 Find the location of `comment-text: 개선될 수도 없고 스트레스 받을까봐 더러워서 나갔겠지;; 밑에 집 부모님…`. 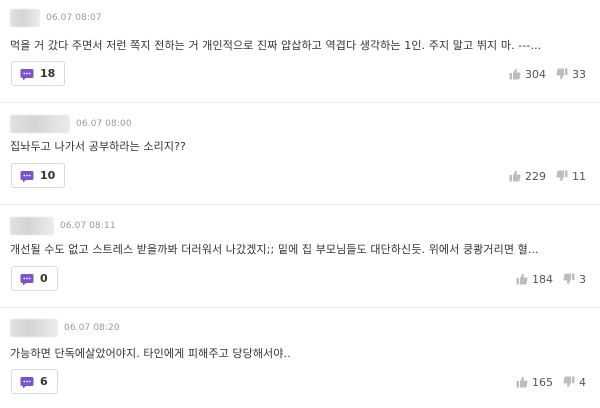

comment-text: 개선될 수도 없고 스트레스 받을까봐 더러워서 나갔겠지;; 밑에 집 부모님… is located at coordinates (274, 249).